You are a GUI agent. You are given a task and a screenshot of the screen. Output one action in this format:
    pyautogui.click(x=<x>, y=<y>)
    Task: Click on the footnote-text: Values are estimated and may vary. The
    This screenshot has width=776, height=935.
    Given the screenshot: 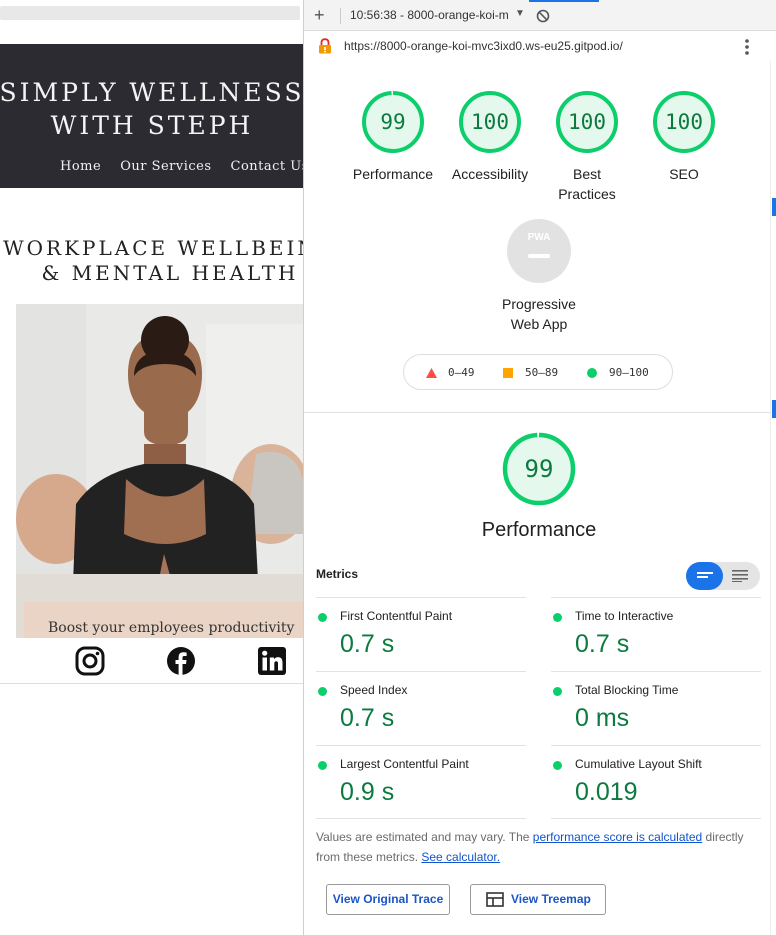 What is the action you would take?
    pyautogui.click(x=424, y=837)
    